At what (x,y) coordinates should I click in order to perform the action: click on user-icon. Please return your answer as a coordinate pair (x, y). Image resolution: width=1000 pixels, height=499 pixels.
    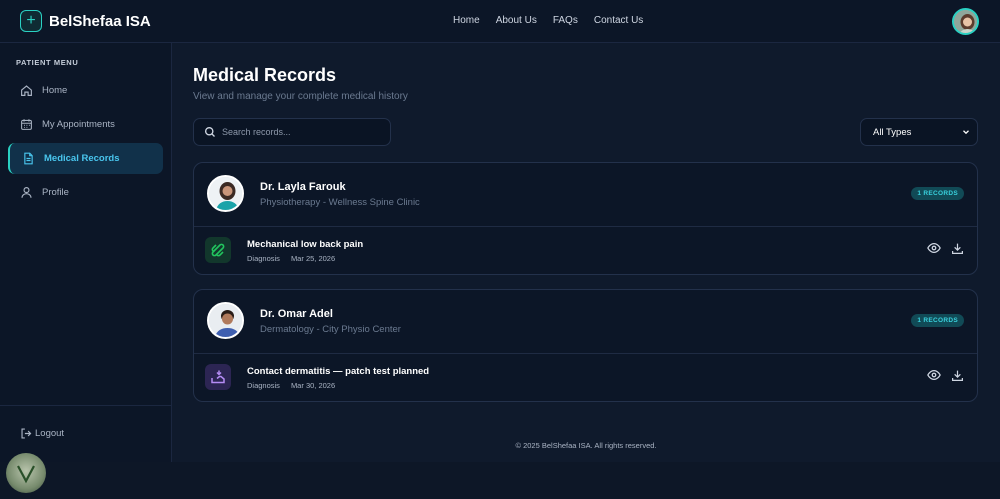
    Looking at the image, I should click on (26, 192).